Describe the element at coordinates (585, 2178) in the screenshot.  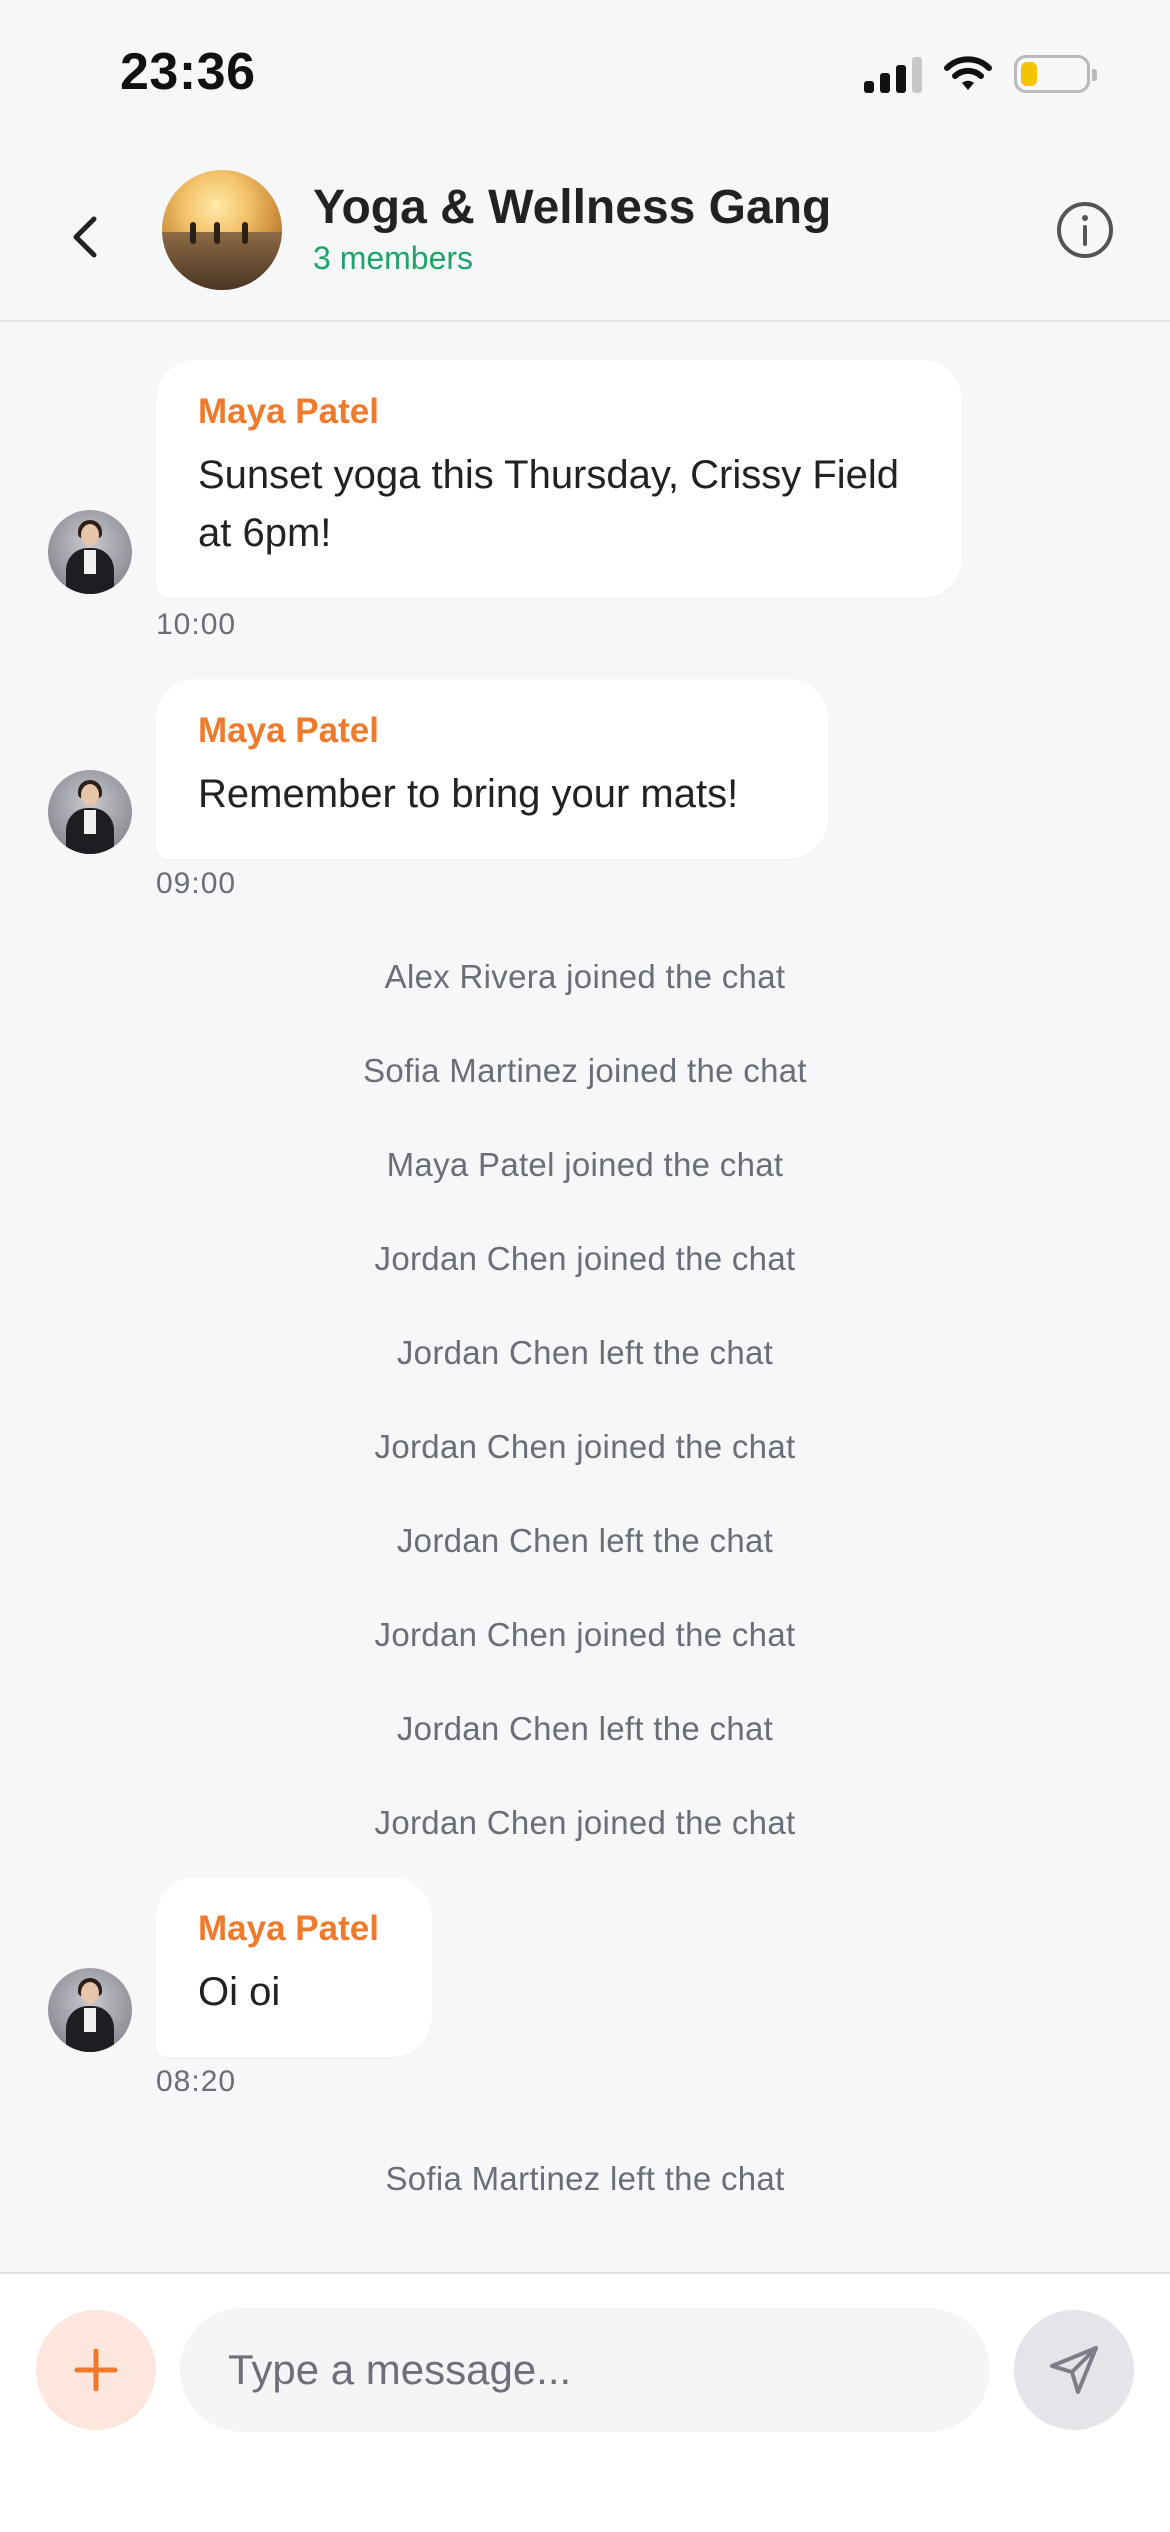
I see `system-event: Sofia Martinez left the chat` at that location.